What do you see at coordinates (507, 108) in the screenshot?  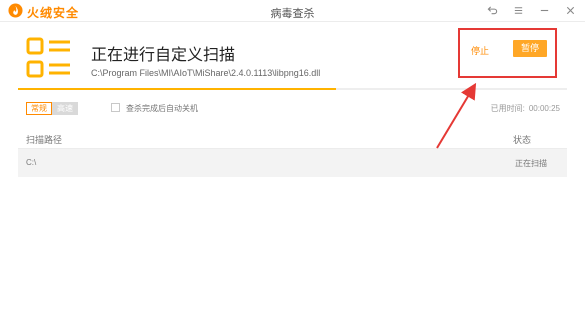 I see `elapsed-time-label: 已用时间:` at bounding box center [507, 108].